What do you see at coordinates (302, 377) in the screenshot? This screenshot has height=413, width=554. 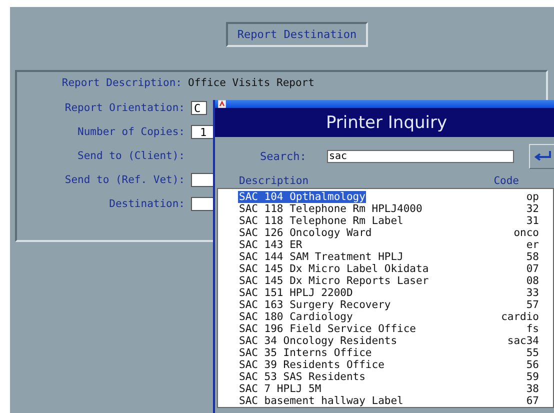 I see `printer-description: SAC 53 SAS Residents` at bounding box center [302, 377].